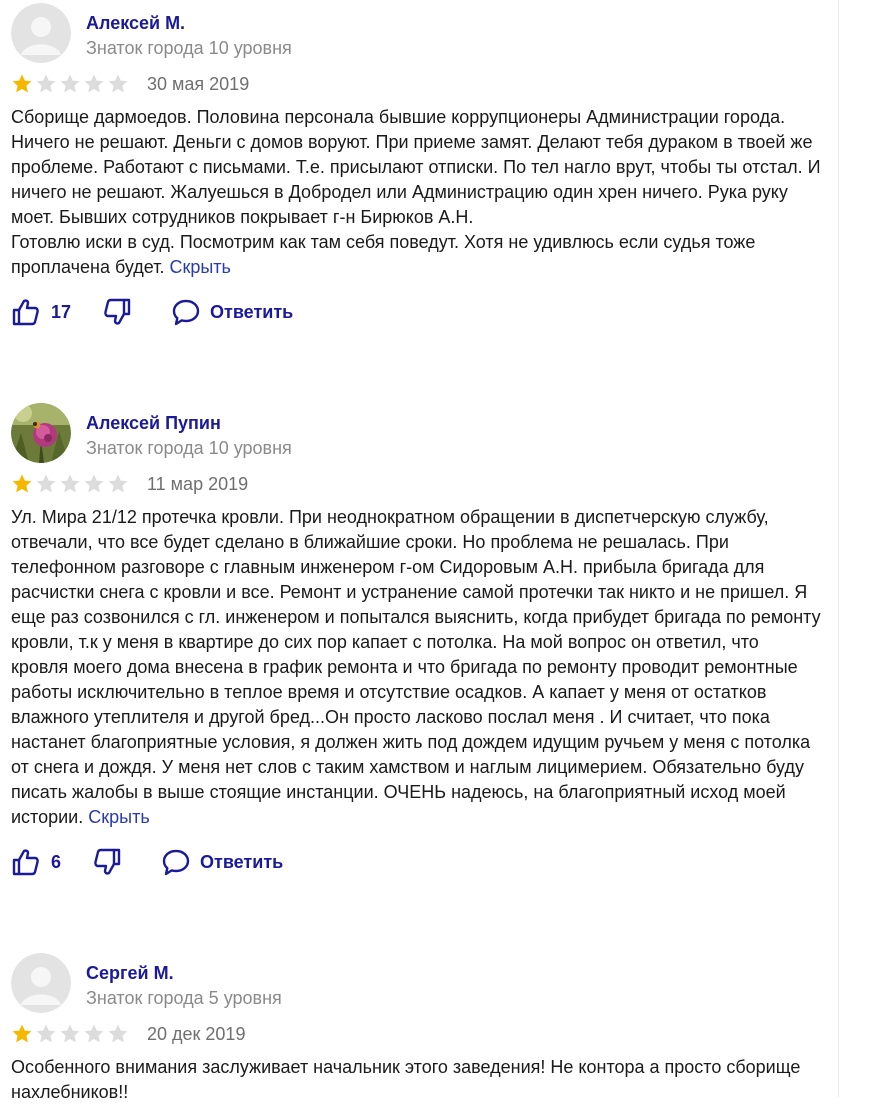 This screenshot has height=1105, width=876. I want to click on review-actions: 17 Ответить, so click(416, 312).